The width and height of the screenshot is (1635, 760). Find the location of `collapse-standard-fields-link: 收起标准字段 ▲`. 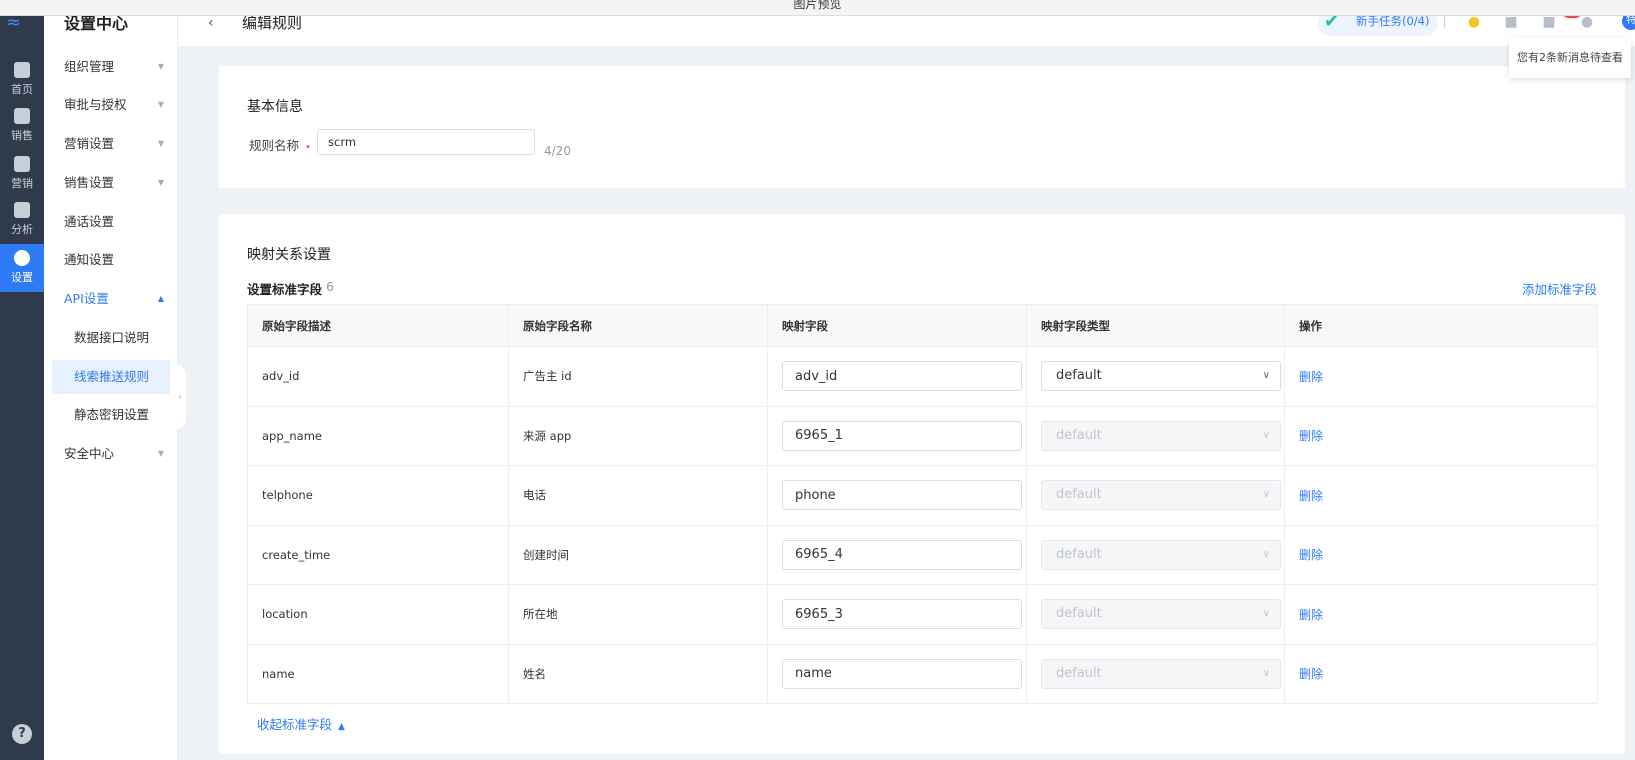

collapse-standard-fields-link: 收起标准字段 ▲ is located at coordinates (301, 723).